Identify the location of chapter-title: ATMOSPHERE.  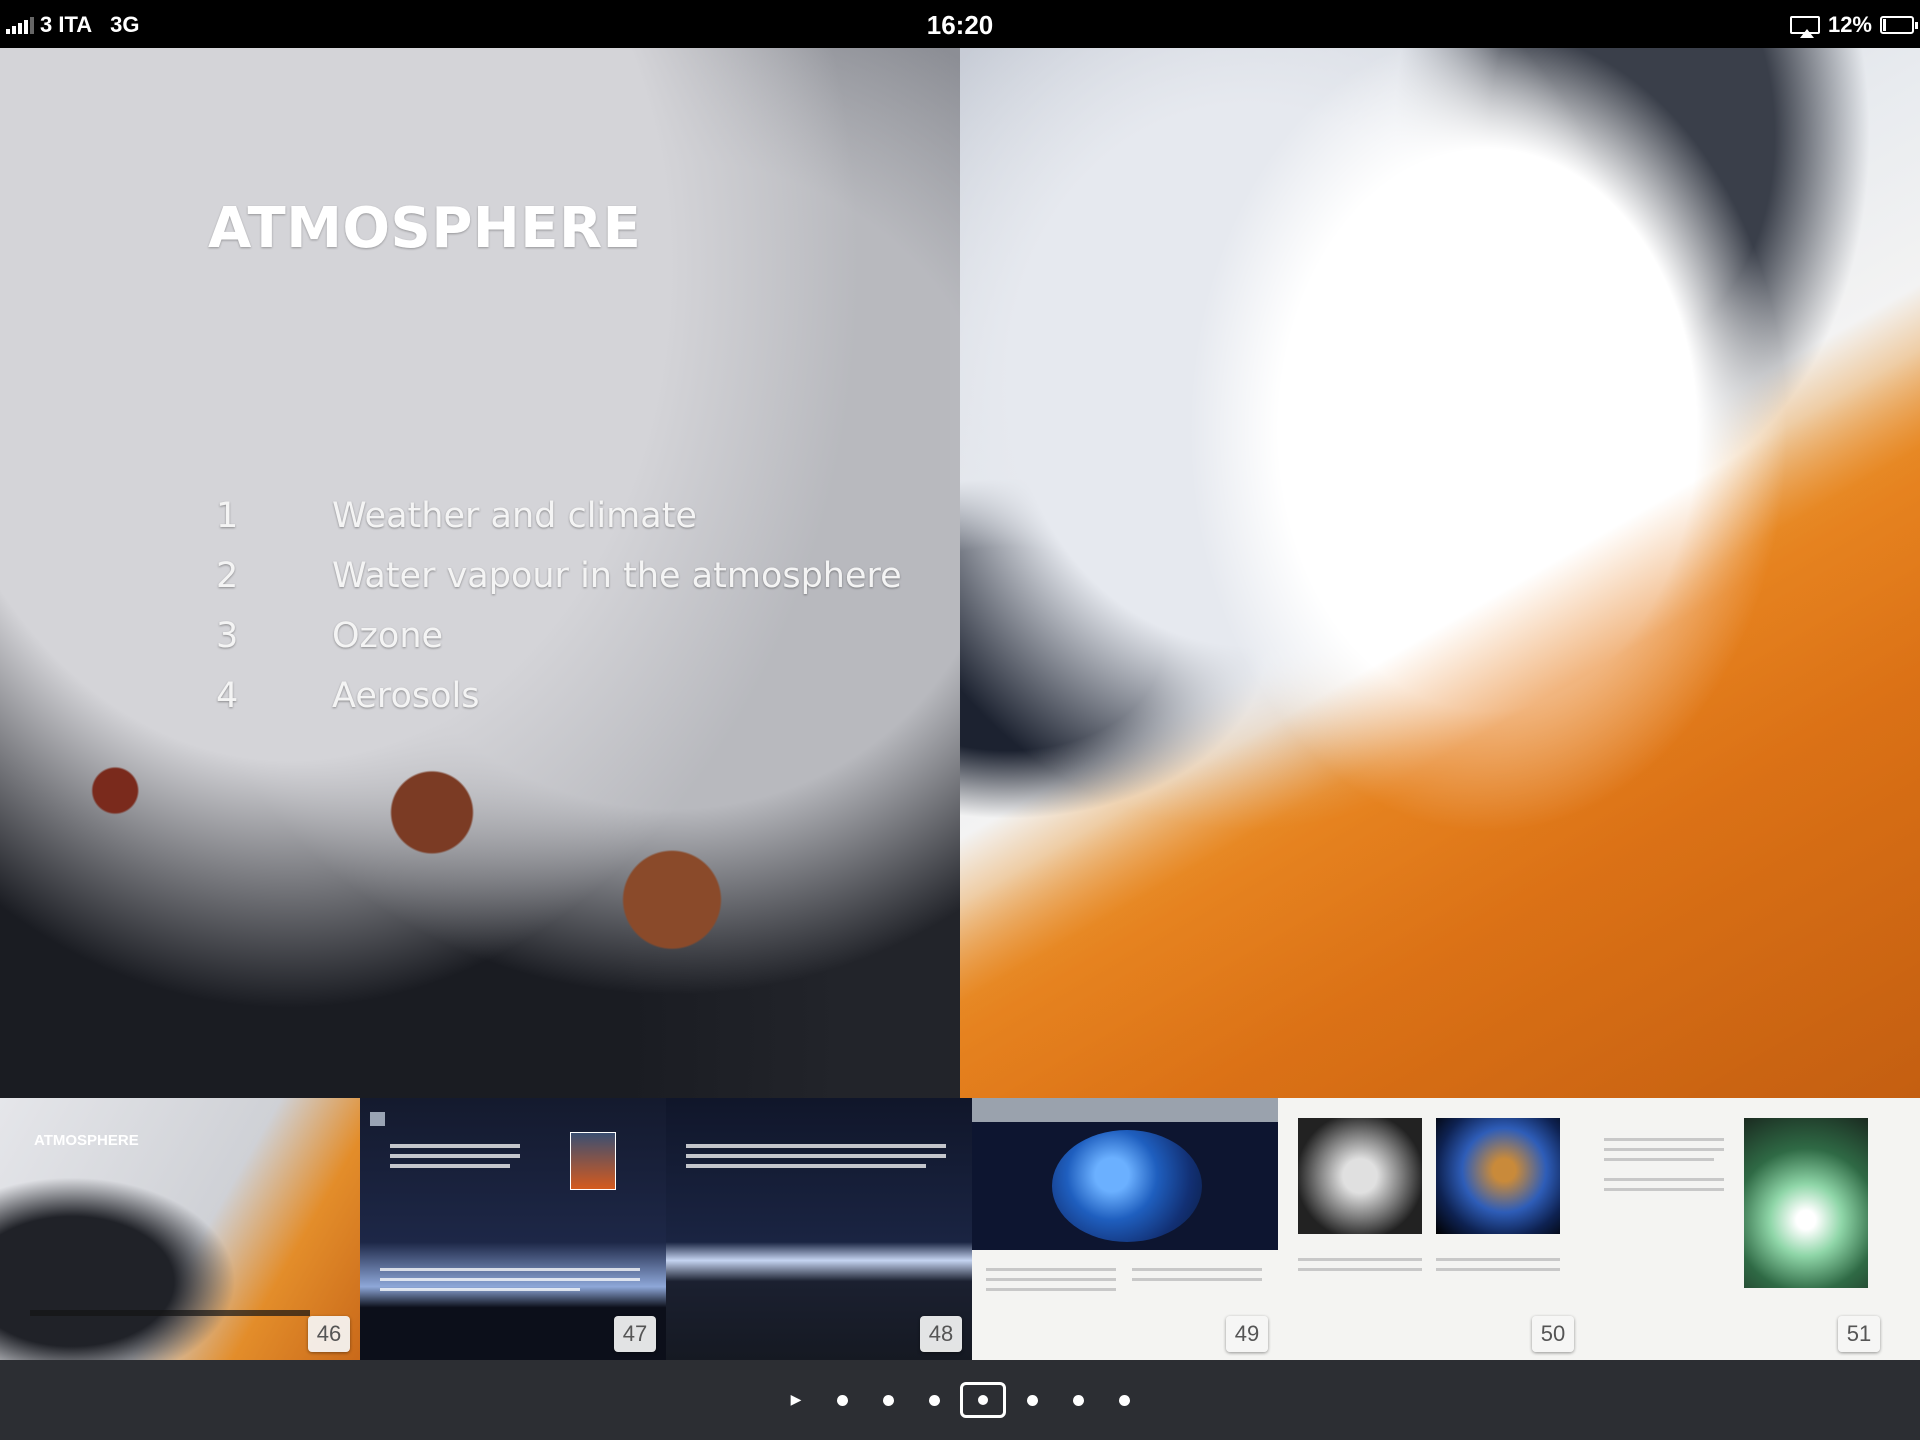
(425, 228).